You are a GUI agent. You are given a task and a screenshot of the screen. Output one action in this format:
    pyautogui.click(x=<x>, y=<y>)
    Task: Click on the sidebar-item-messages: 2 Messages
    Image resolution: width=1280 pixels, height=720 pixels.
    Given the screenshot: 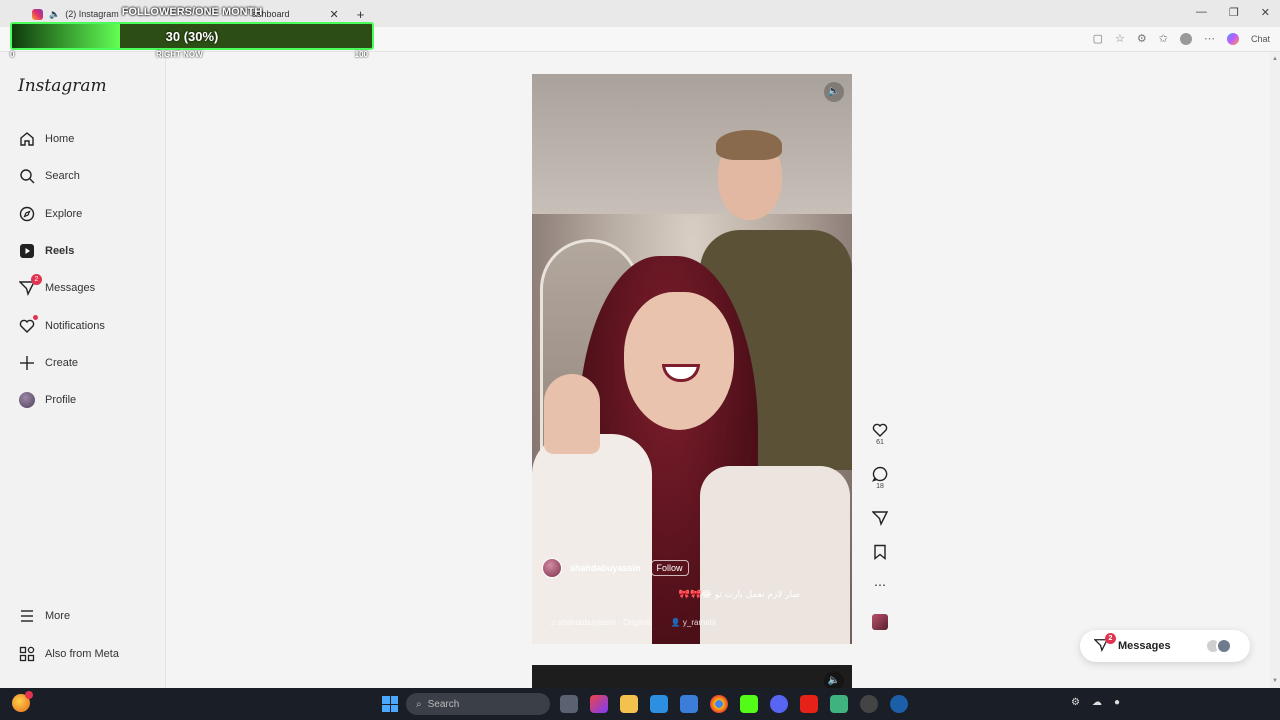 What is the action you would take?
    pyautogui.click(x=57, y=287)
    